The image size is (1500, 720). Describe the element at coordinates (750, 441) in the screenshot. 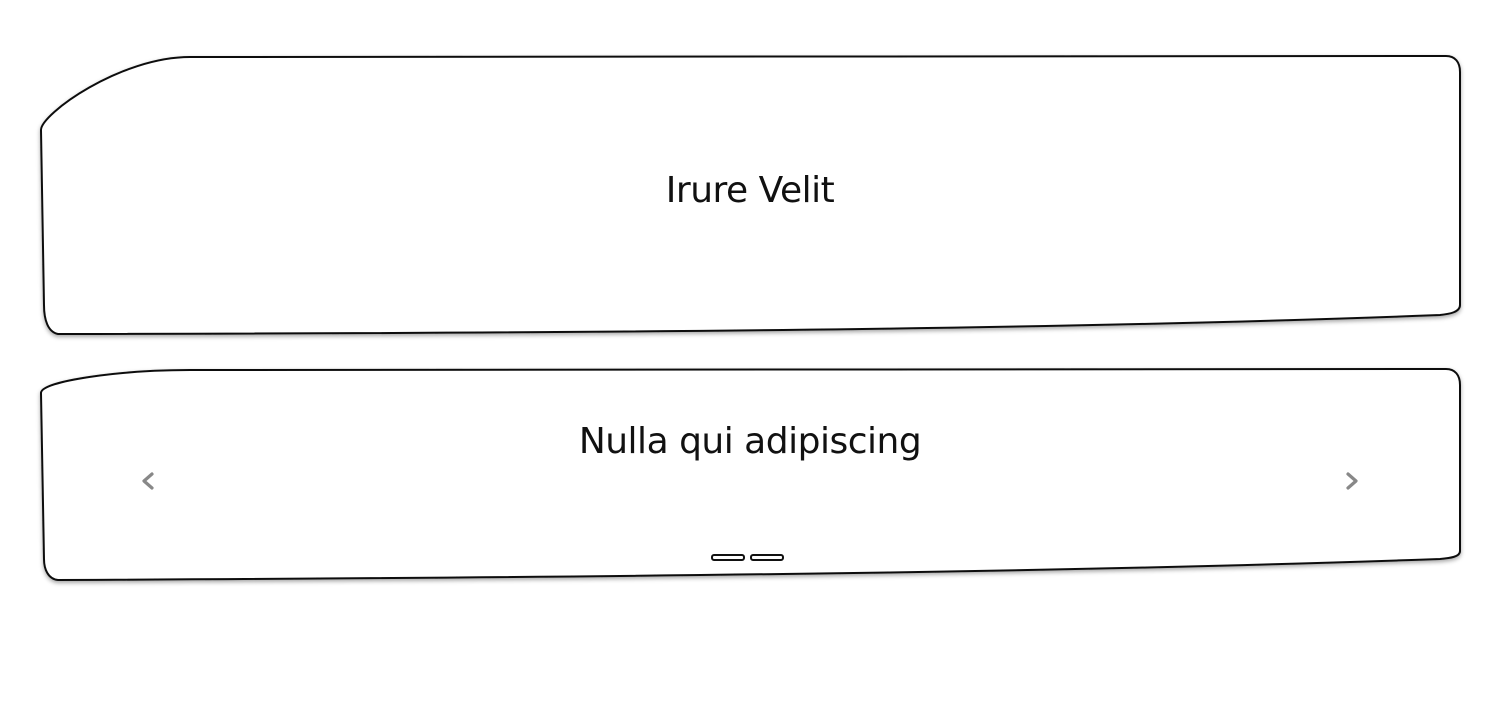

I see `carousel-slide-title: Nulla qui adipiscing` at that location.